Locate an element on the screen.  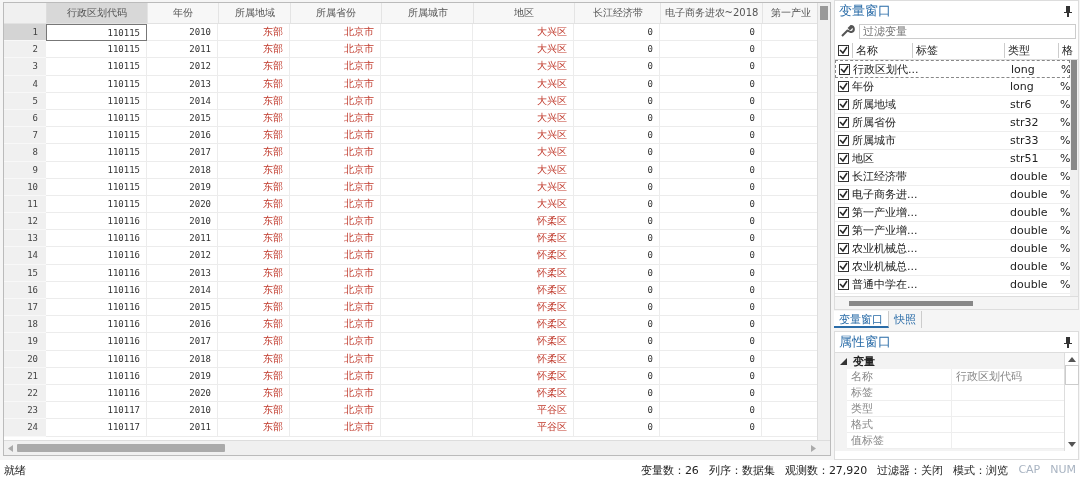
scroll-up-icon is located at coordinates (1071, 359).